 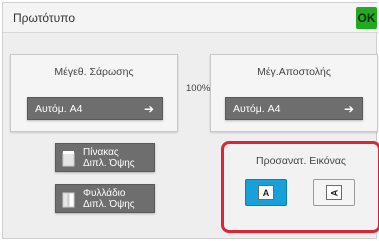 I want to click on portrait-page-icon: A, so click(x=266, y=192).